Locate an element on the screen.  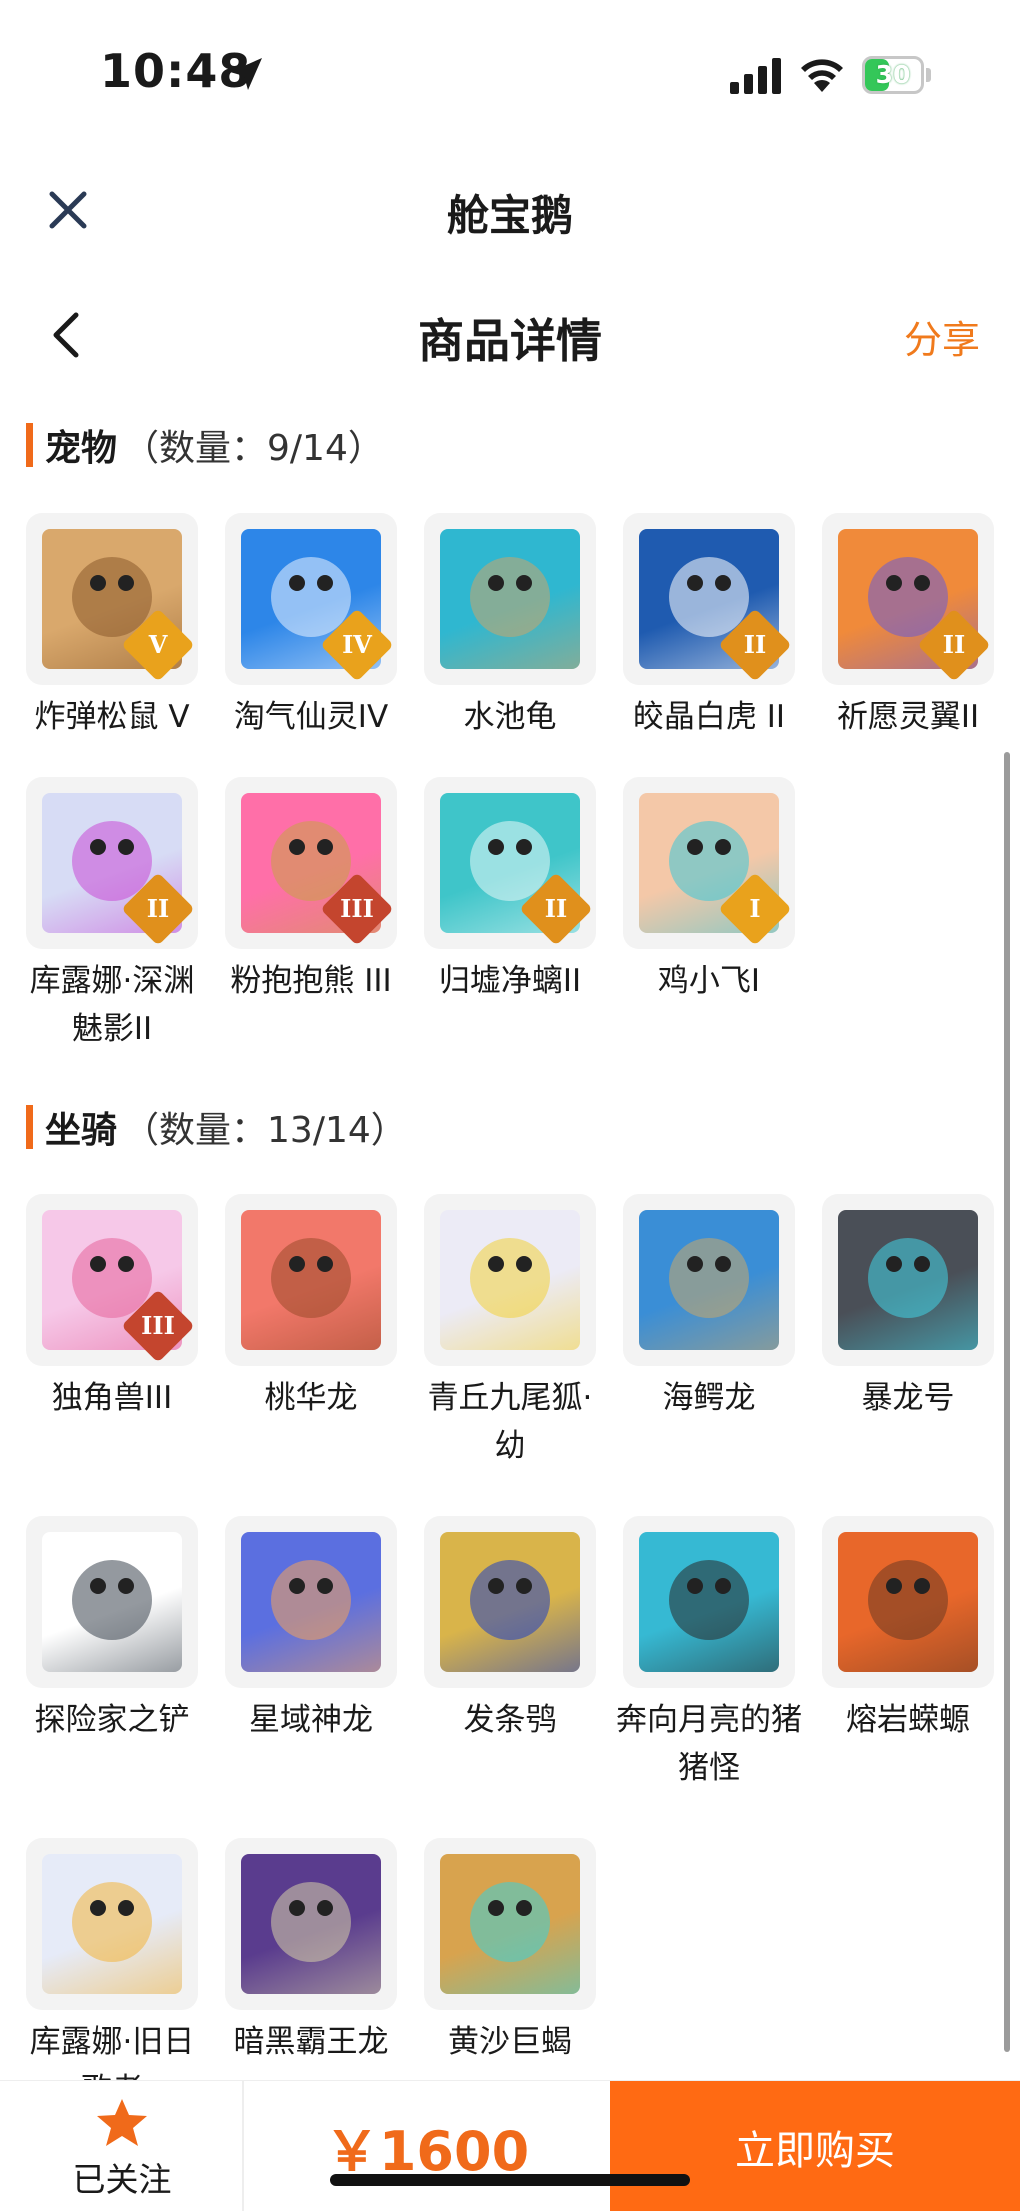
tier-badge: I is located at coordinates (755, 909).